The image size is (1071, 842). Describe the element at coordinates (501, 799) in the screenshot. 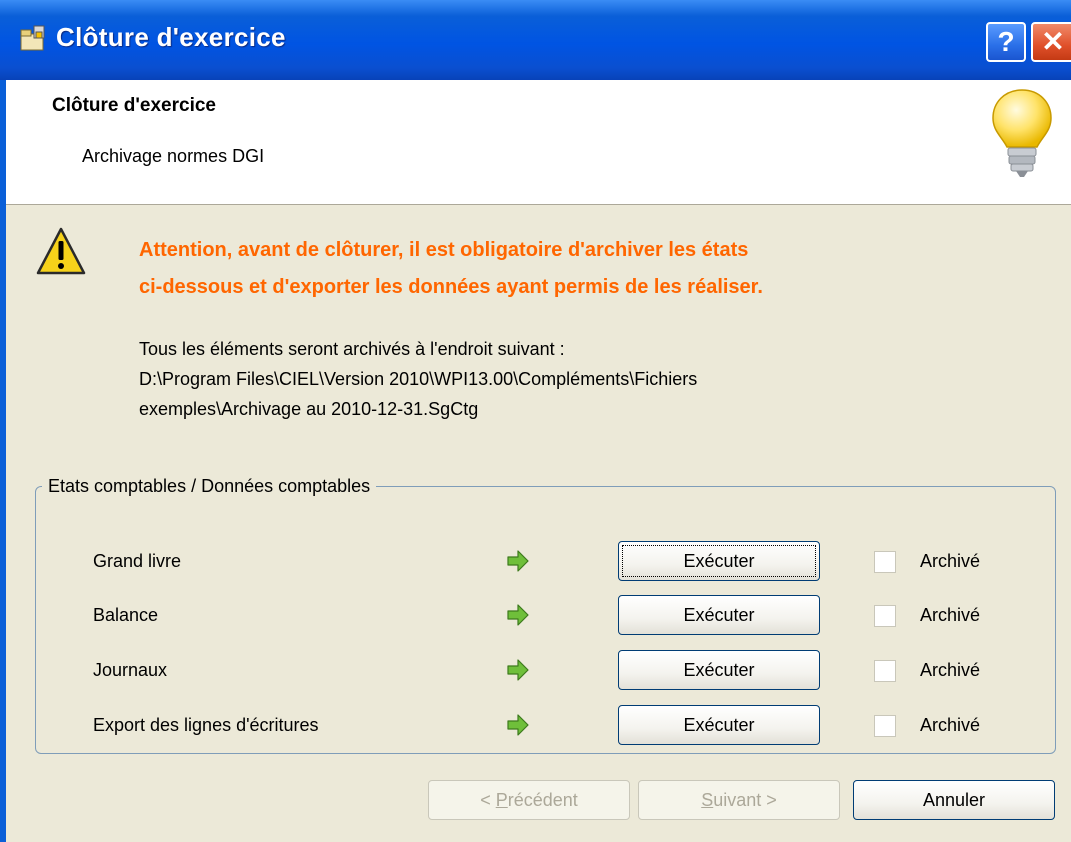

I see `previous-accelerator: P` at that location.